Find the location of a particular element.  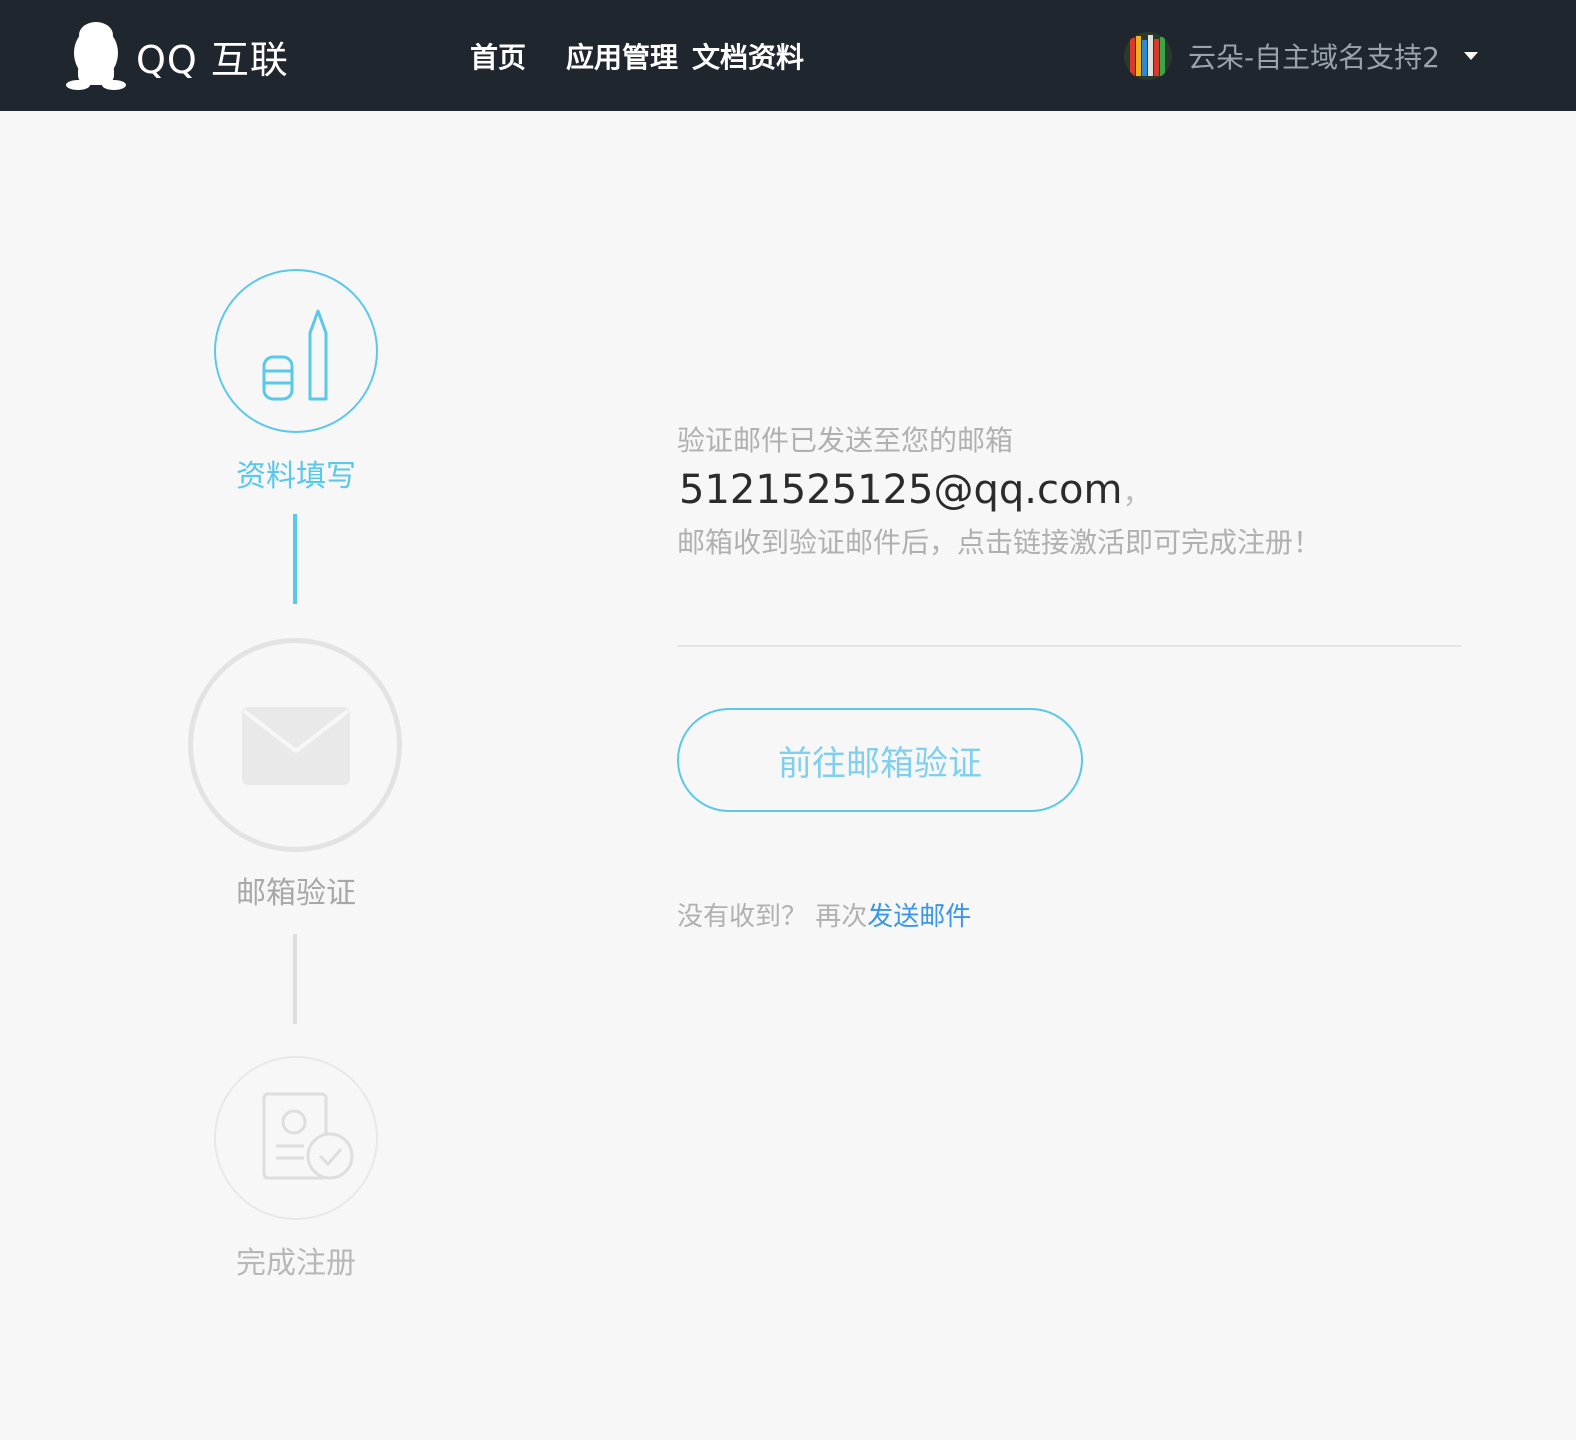

step-complete-circle is located at coordinates (296, 1138).